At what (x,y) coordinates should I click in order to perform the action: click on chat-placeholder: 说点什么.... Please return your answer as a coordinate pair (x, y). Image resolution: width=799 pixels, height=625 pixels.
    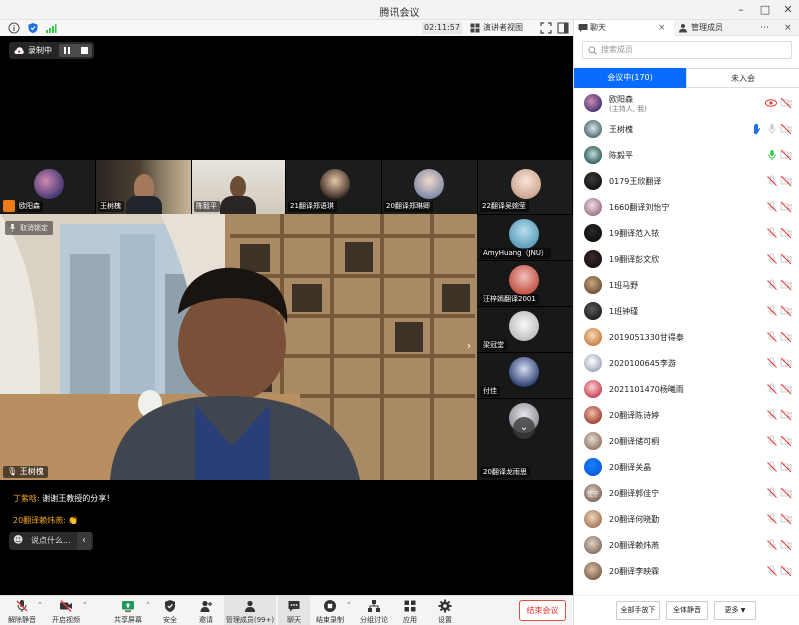
    Looking at the image, I should click on (51, 540).